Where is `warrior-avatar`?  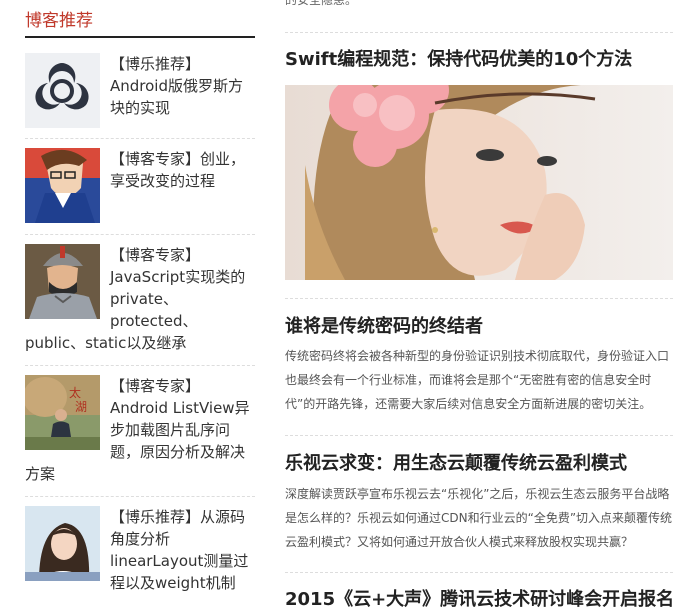 warrior-avatar is located at coordinates (62, 281).